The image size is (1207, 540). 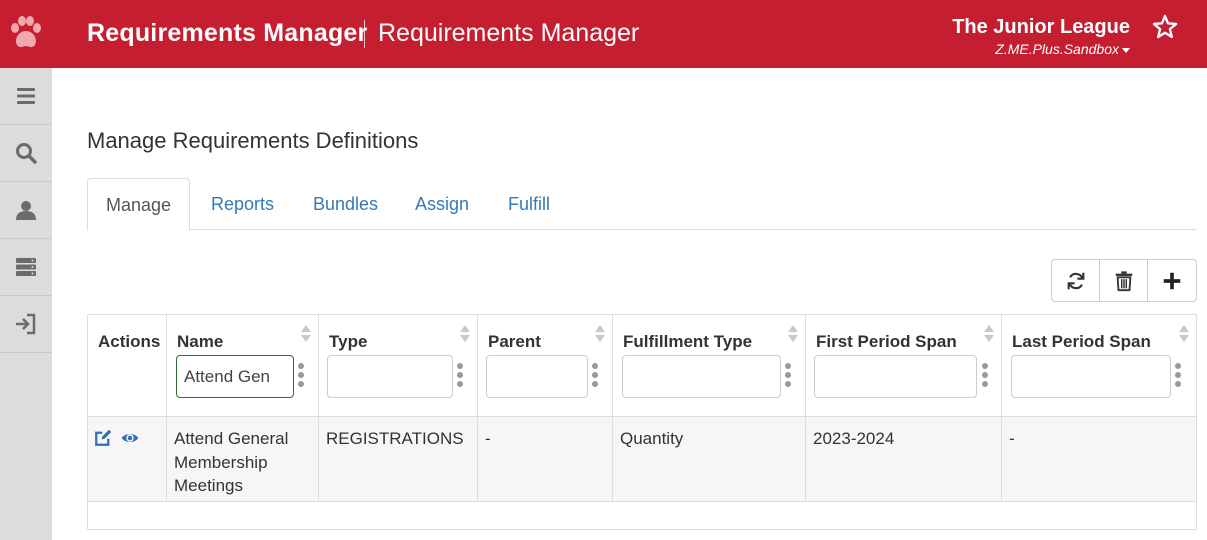 I want to click on tab-fulfill: Fulfill, so click(x=529, y=204).